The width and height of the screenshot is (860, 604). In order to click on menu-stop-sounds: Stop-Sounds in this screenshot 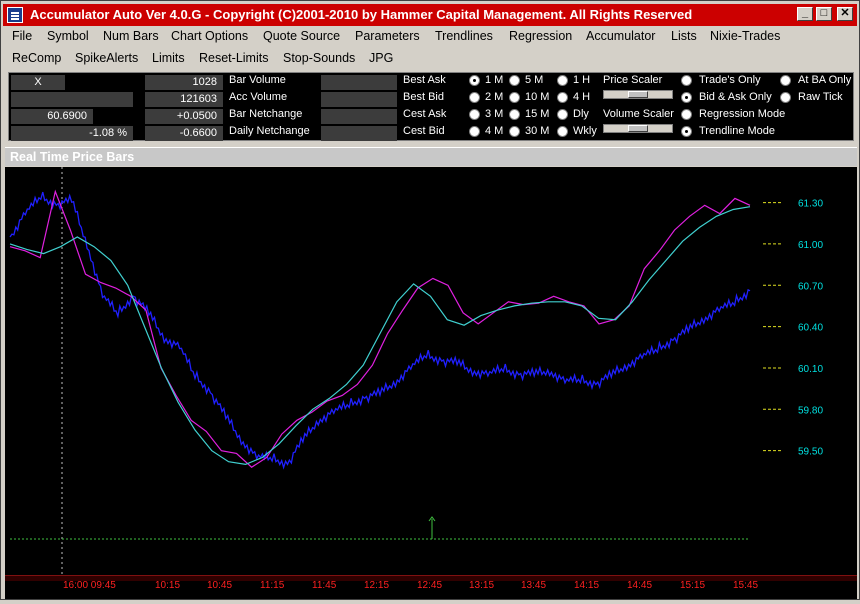, I will do `click(319, 58)`.